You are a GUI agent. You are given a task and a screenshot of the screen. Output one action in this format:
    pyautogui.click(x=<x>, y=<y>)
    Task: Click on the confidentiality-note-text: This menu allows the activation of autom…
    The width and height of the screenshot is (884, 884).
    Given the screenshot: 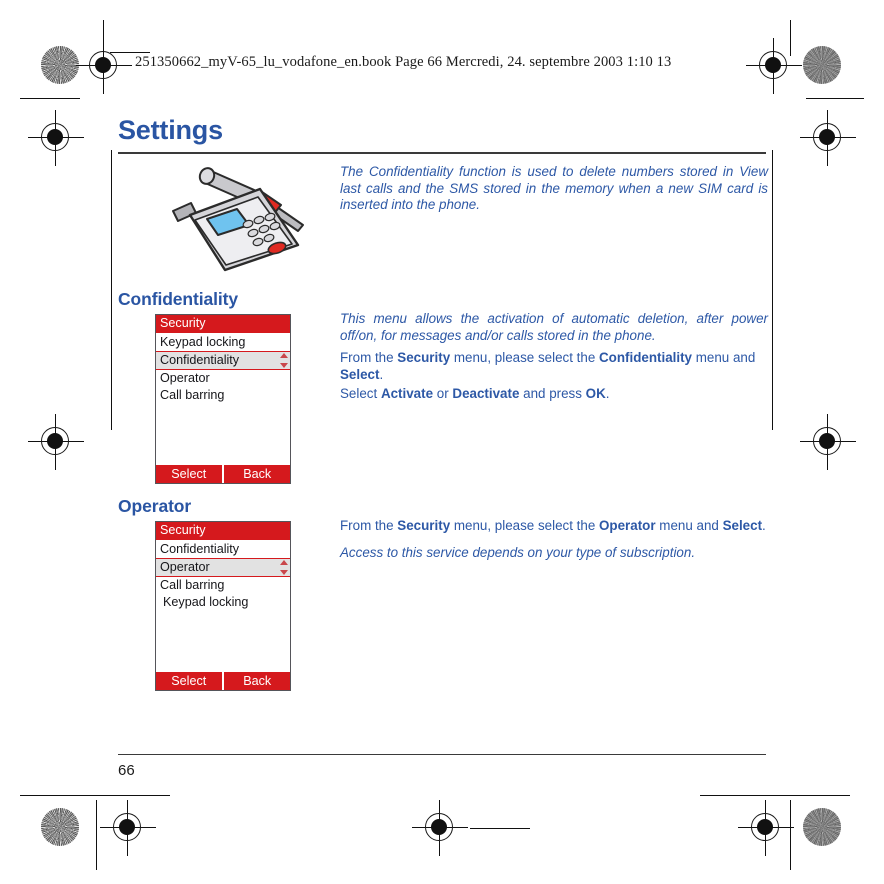 What is the action you would take?
    pyautogui.click(x=554, y=327)
    